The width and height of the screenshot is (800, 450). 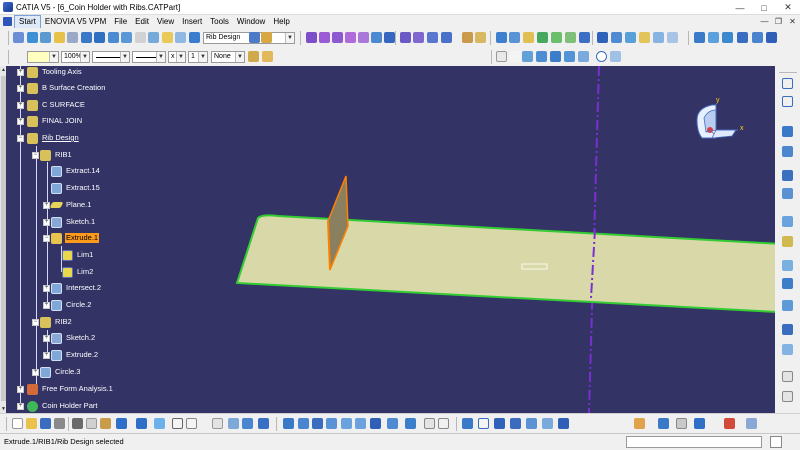 What do you see at coordinates (392, 423) in the screenshot?
I see `views-icon` at bounding box center [392, 423].